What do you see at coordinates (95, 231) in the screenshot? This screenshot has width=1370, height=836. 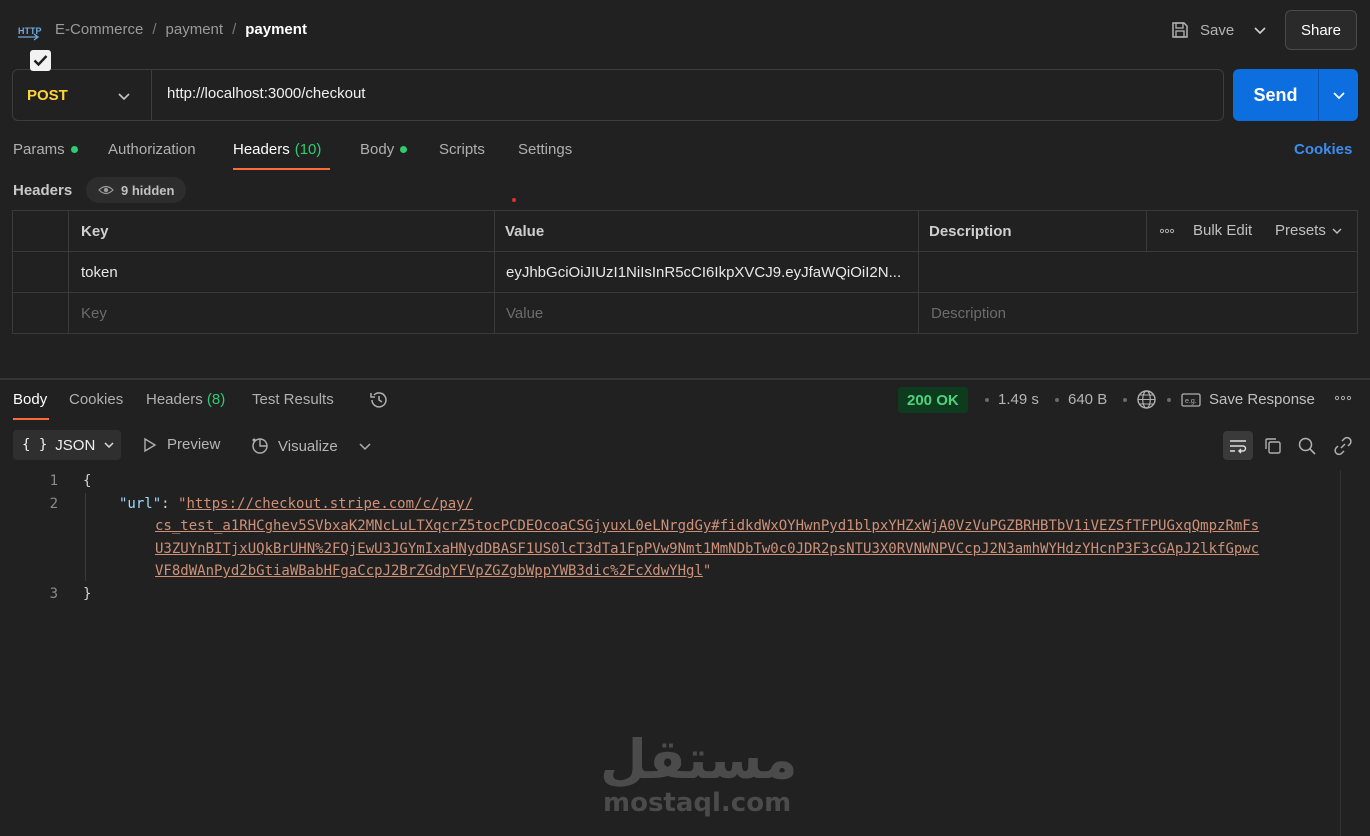 I see `column-header-key: Key` at bounding box center [95, 231].